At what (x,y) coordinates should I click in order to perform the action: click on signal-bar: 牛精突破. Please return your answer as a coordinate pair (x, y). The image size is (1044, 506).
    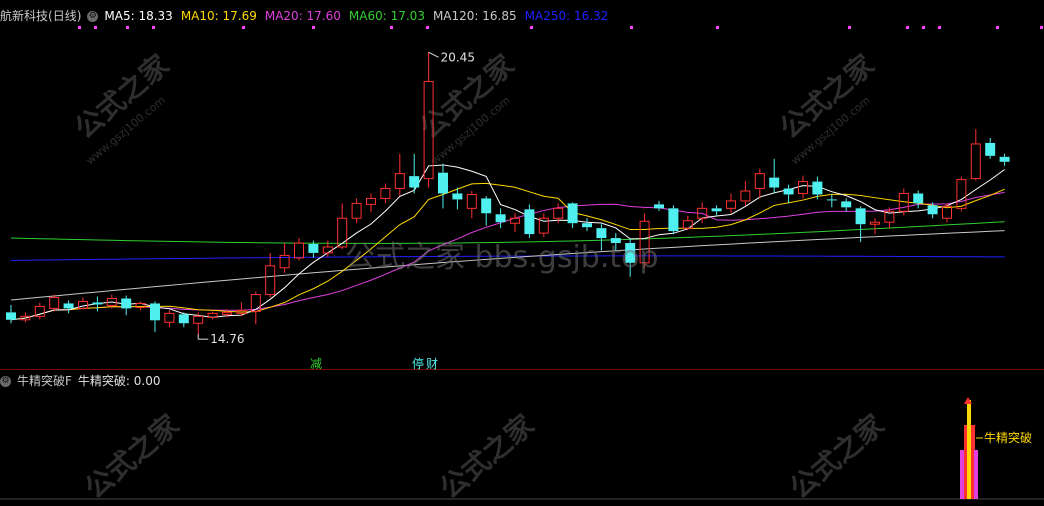
    Looking at the image, I should click on (996, 448).